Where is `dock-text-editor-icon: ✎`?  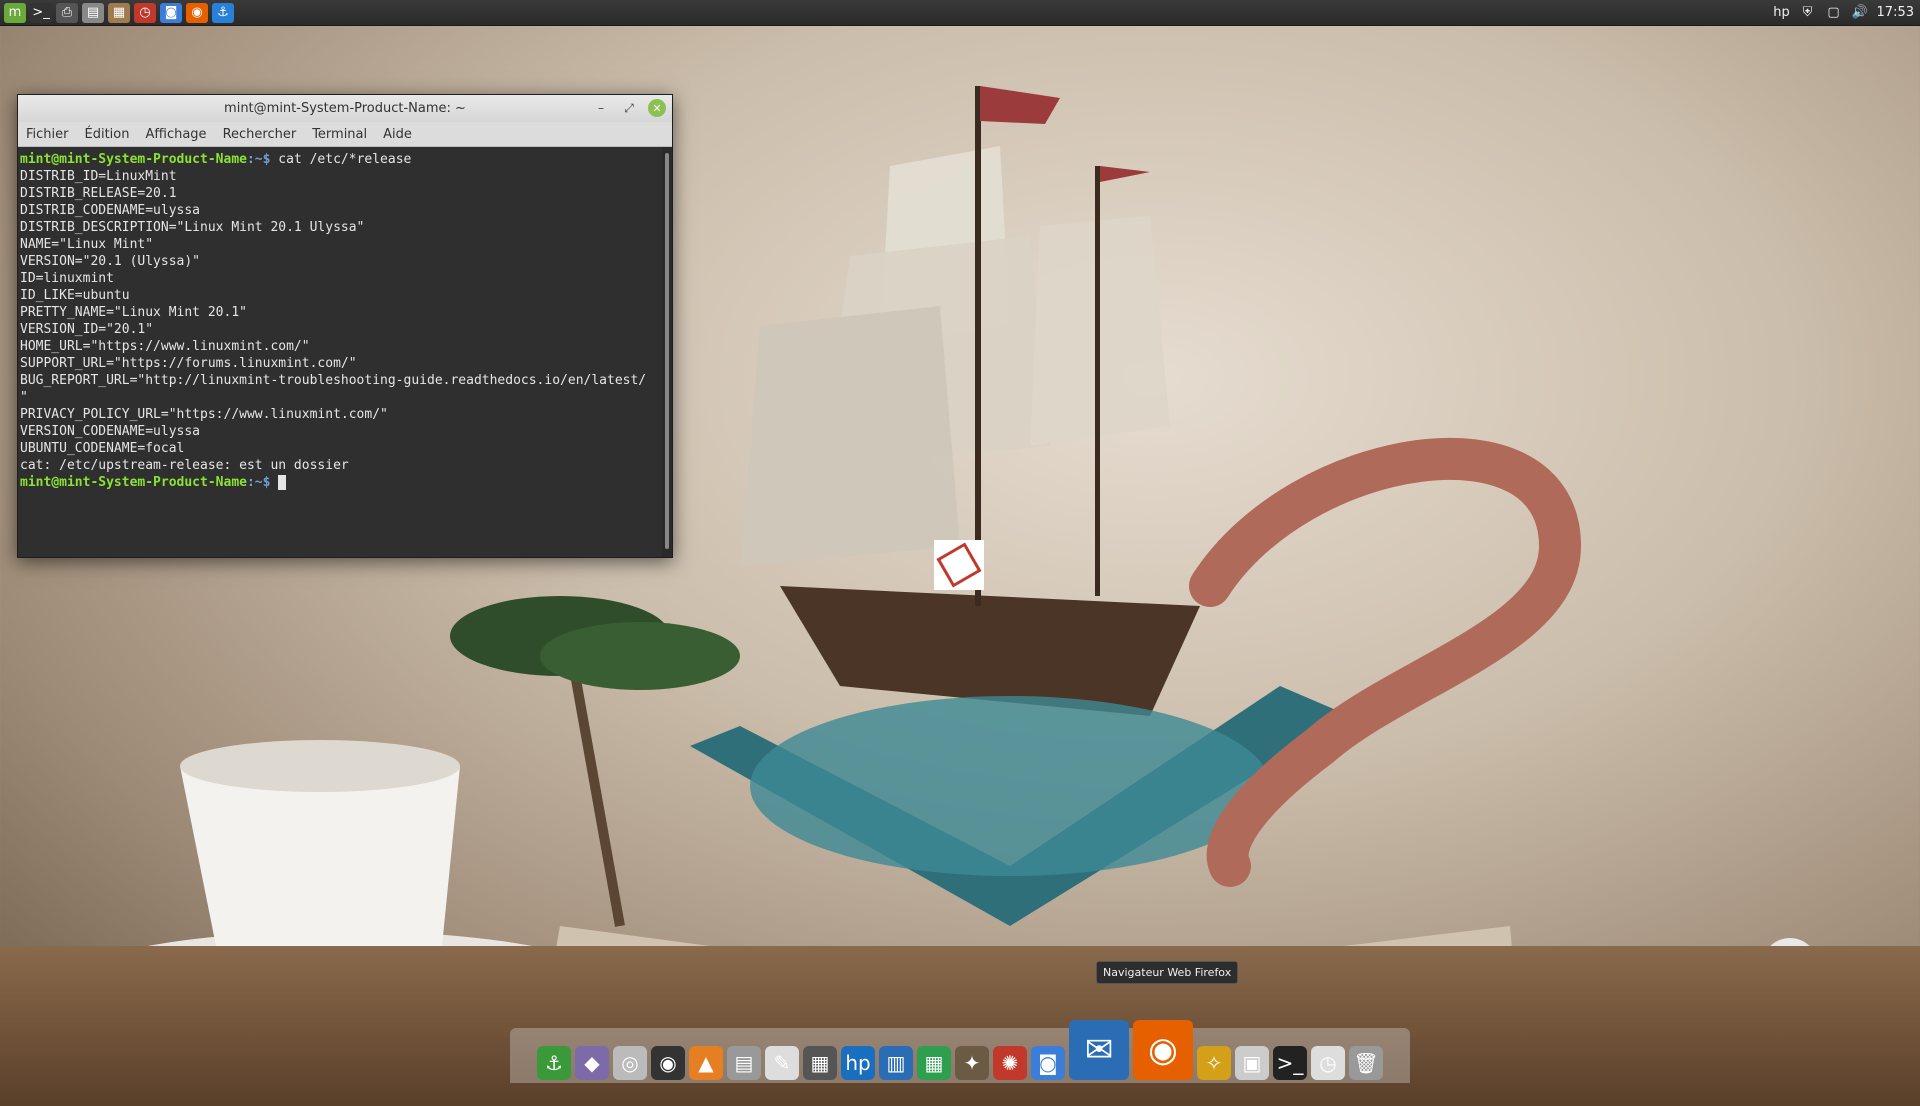 dock-text-editor-icon: ✎ is located at coordinates (782, 1063).